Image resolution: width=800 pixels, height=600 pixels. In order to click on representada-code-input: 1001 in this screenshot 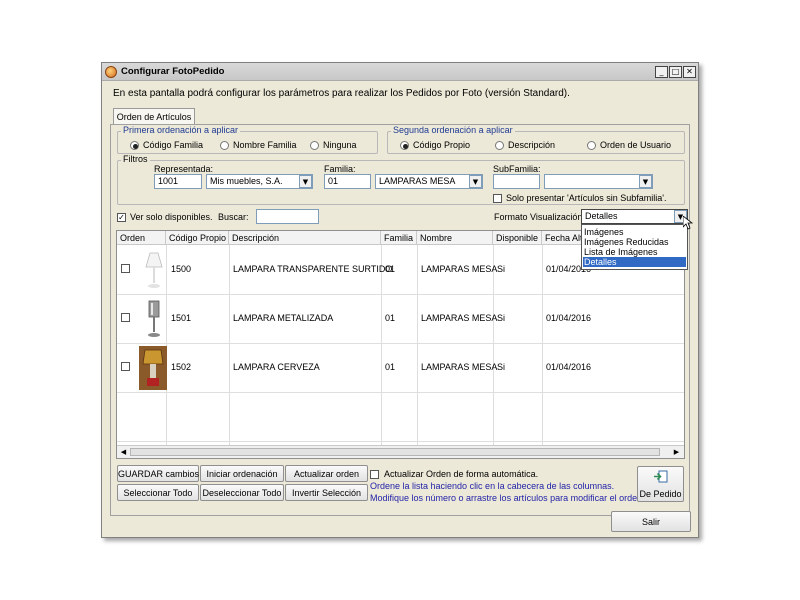, I will do `click(178, 181)`.